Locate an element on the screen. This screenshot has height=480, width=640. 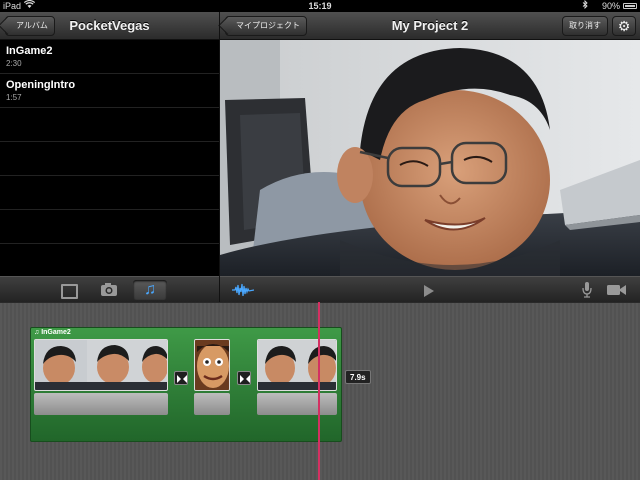
my-projects-back-button: マイプロジェクト is located at coordinates (266, 26).